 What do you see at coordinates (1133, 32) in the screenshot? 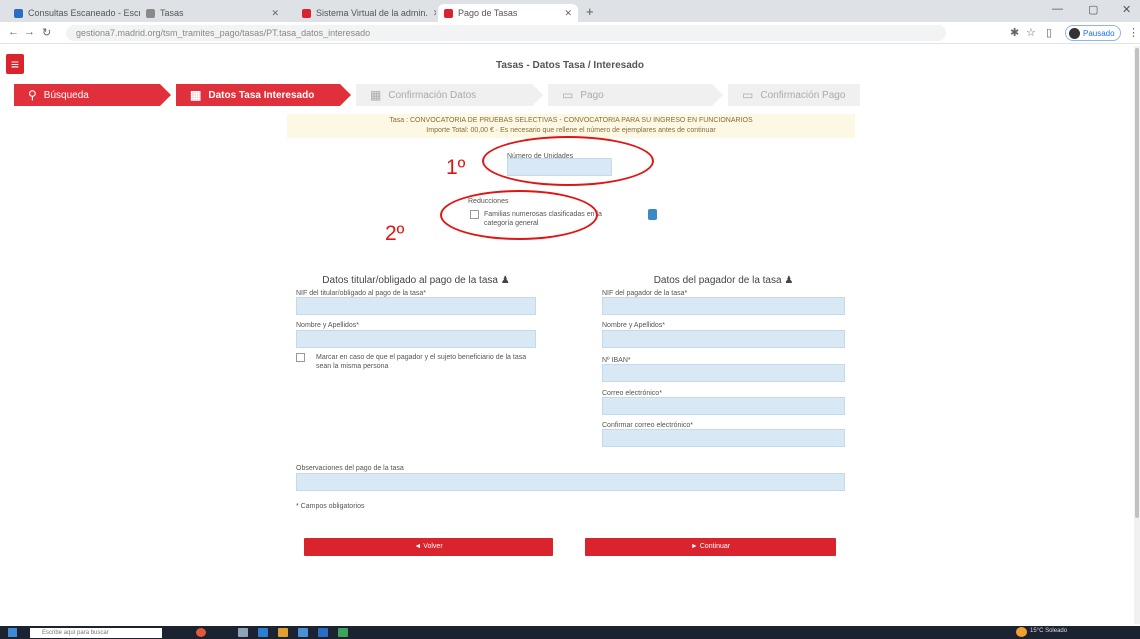
I see `menu-dots-icon: ⋮` at bounding box center [1133, 32].